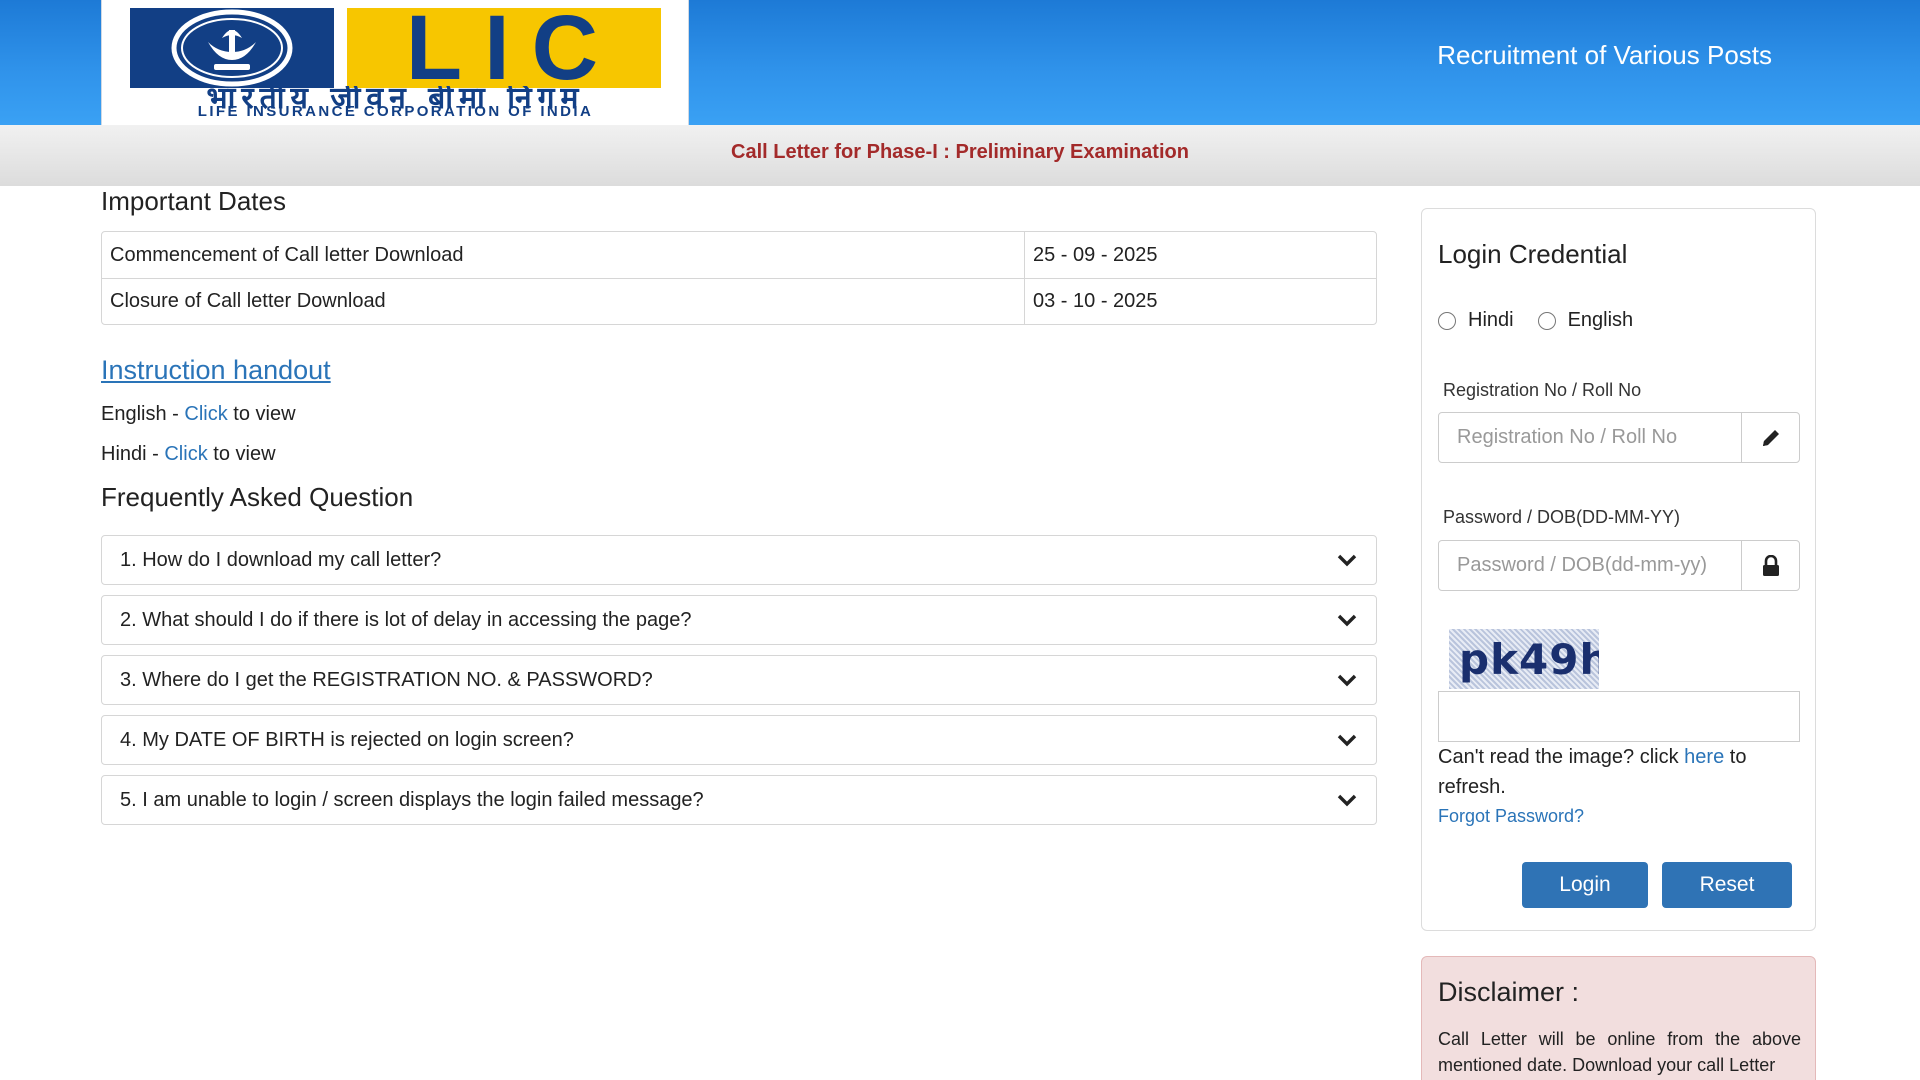 This screenshot has height=1080, width=1920. I want to click on captcha-image: pk49h, so click(1524, 659).